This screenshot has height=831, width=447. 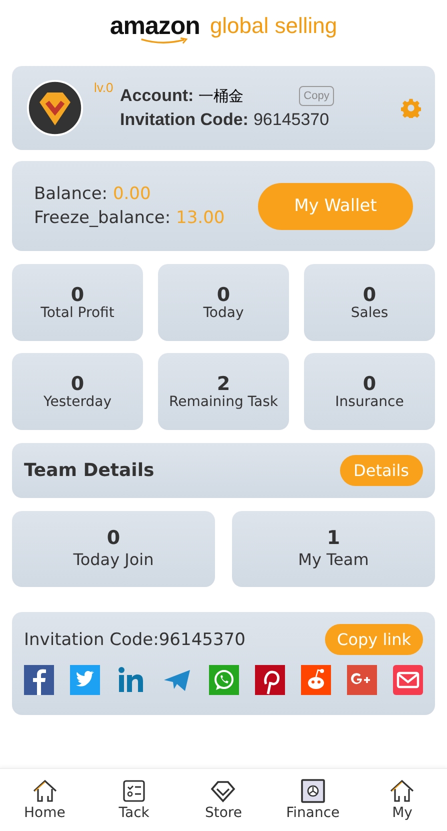 I want to click on brand-logo-text: amazon, so click(x=155, y=26).